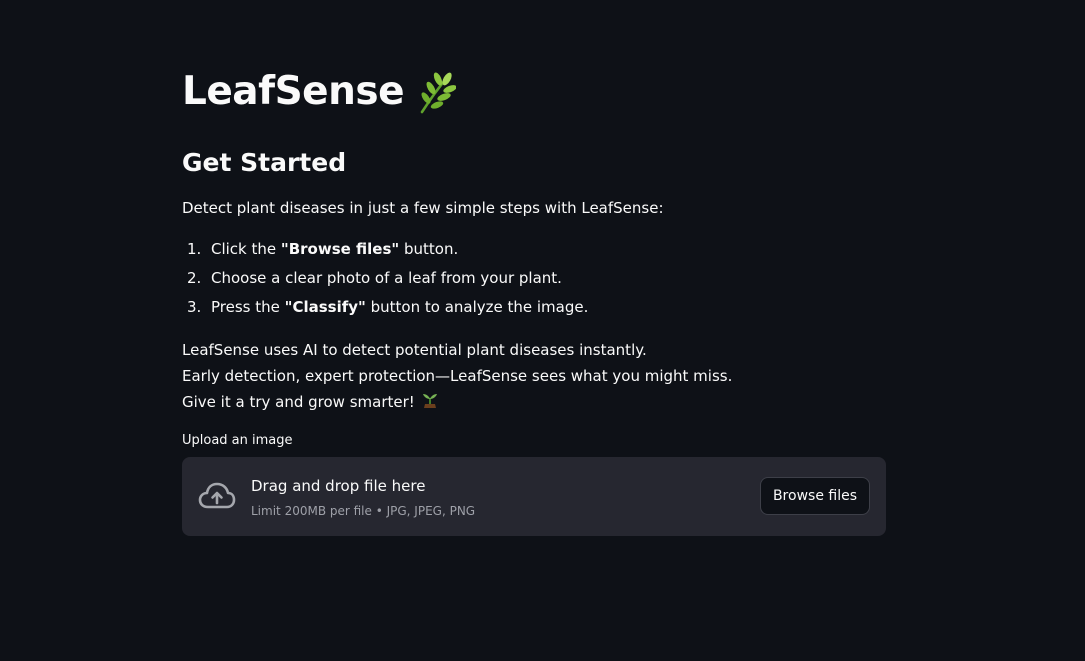 The image size is (1085, 661). I want to click on step-number: 2., so click(194, 278).